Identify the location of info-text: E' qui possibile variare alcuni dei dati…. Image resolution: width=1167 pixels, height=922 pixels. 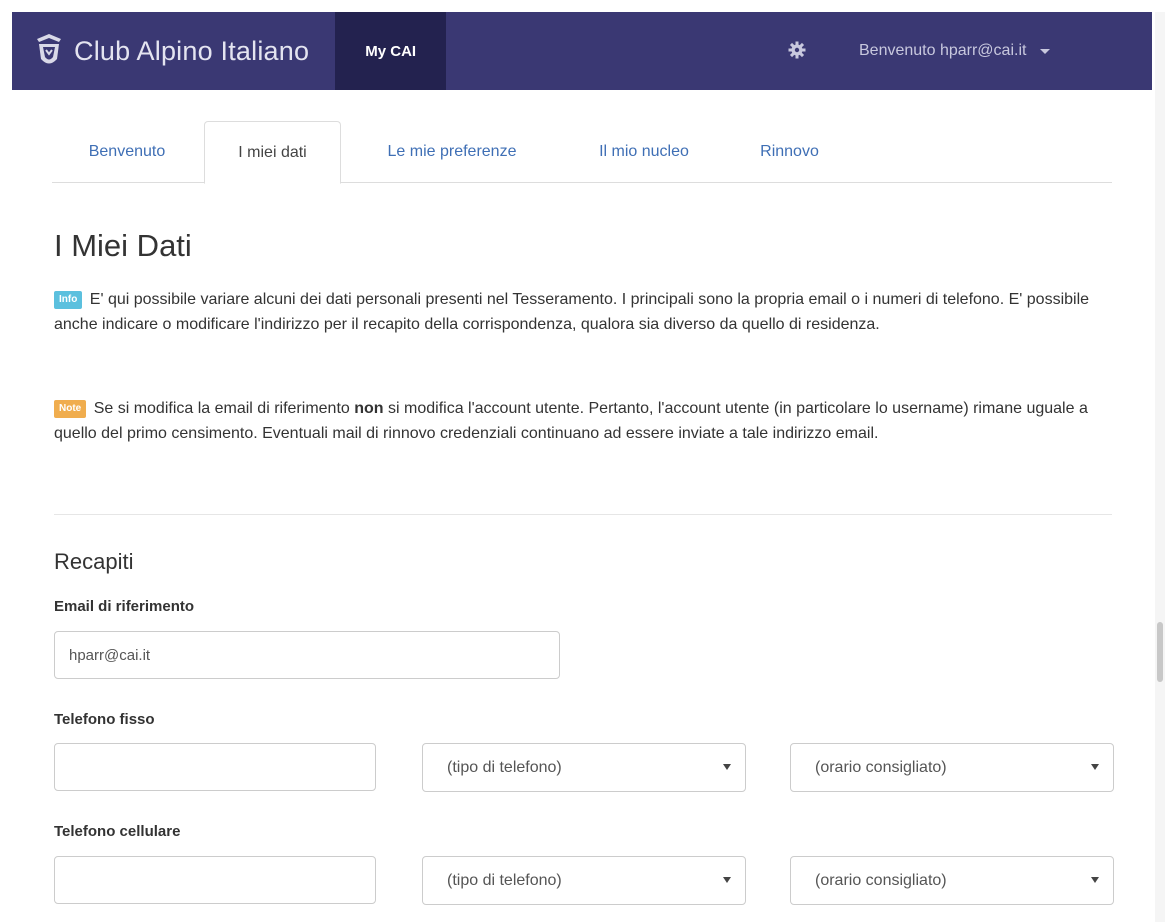
(572, 312).